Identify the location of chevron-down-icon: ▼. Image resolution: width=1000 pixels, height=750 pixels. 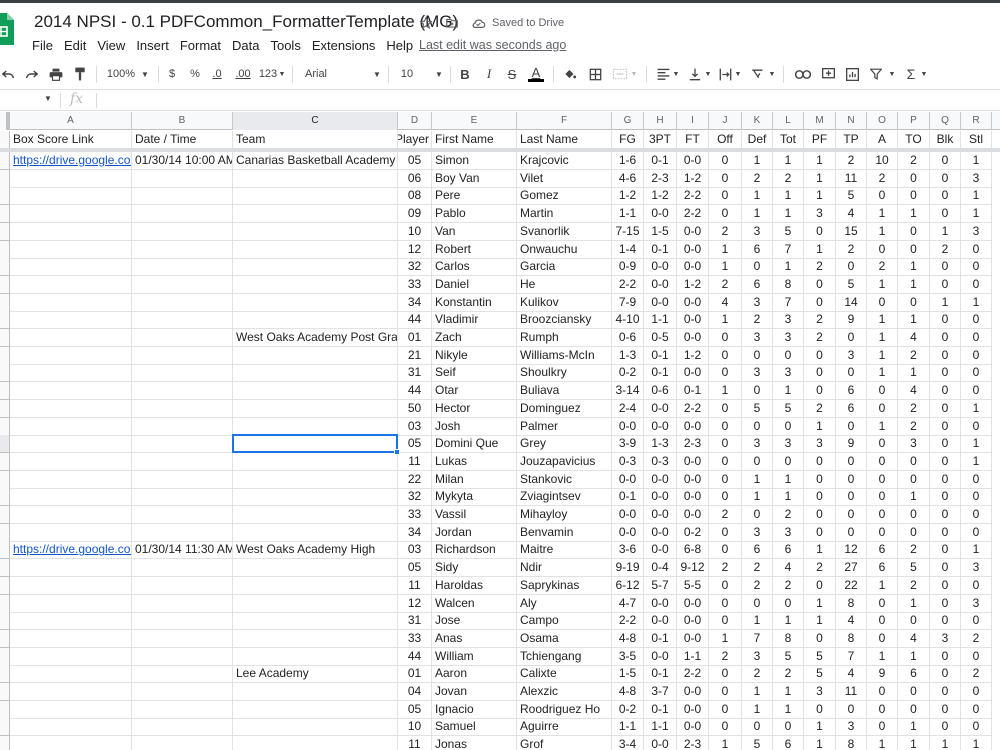
(738, 74).